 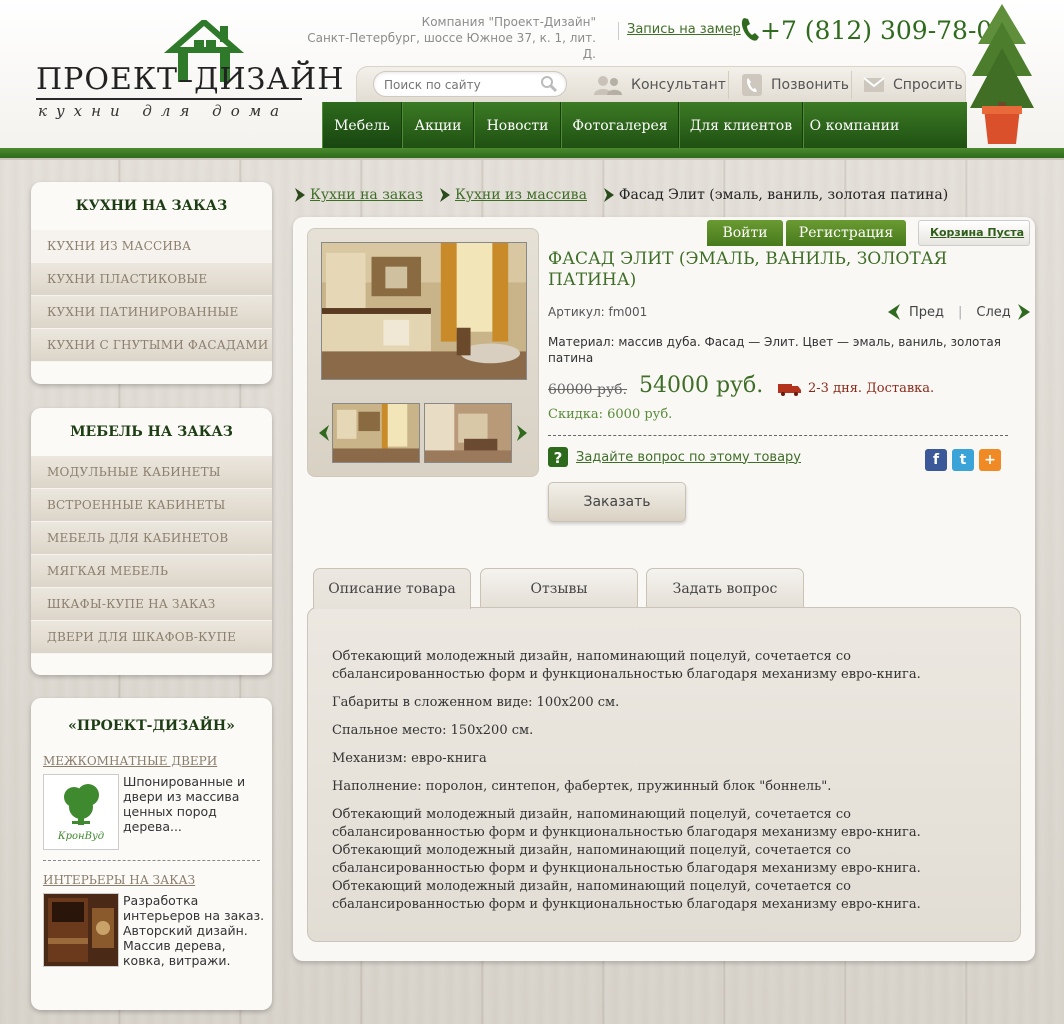 I want to click on sidebar-item-curved-kitchens: КУХНИ С ГНУТЫМИ ФАСАДАМИ, so click(x=151, y=345).